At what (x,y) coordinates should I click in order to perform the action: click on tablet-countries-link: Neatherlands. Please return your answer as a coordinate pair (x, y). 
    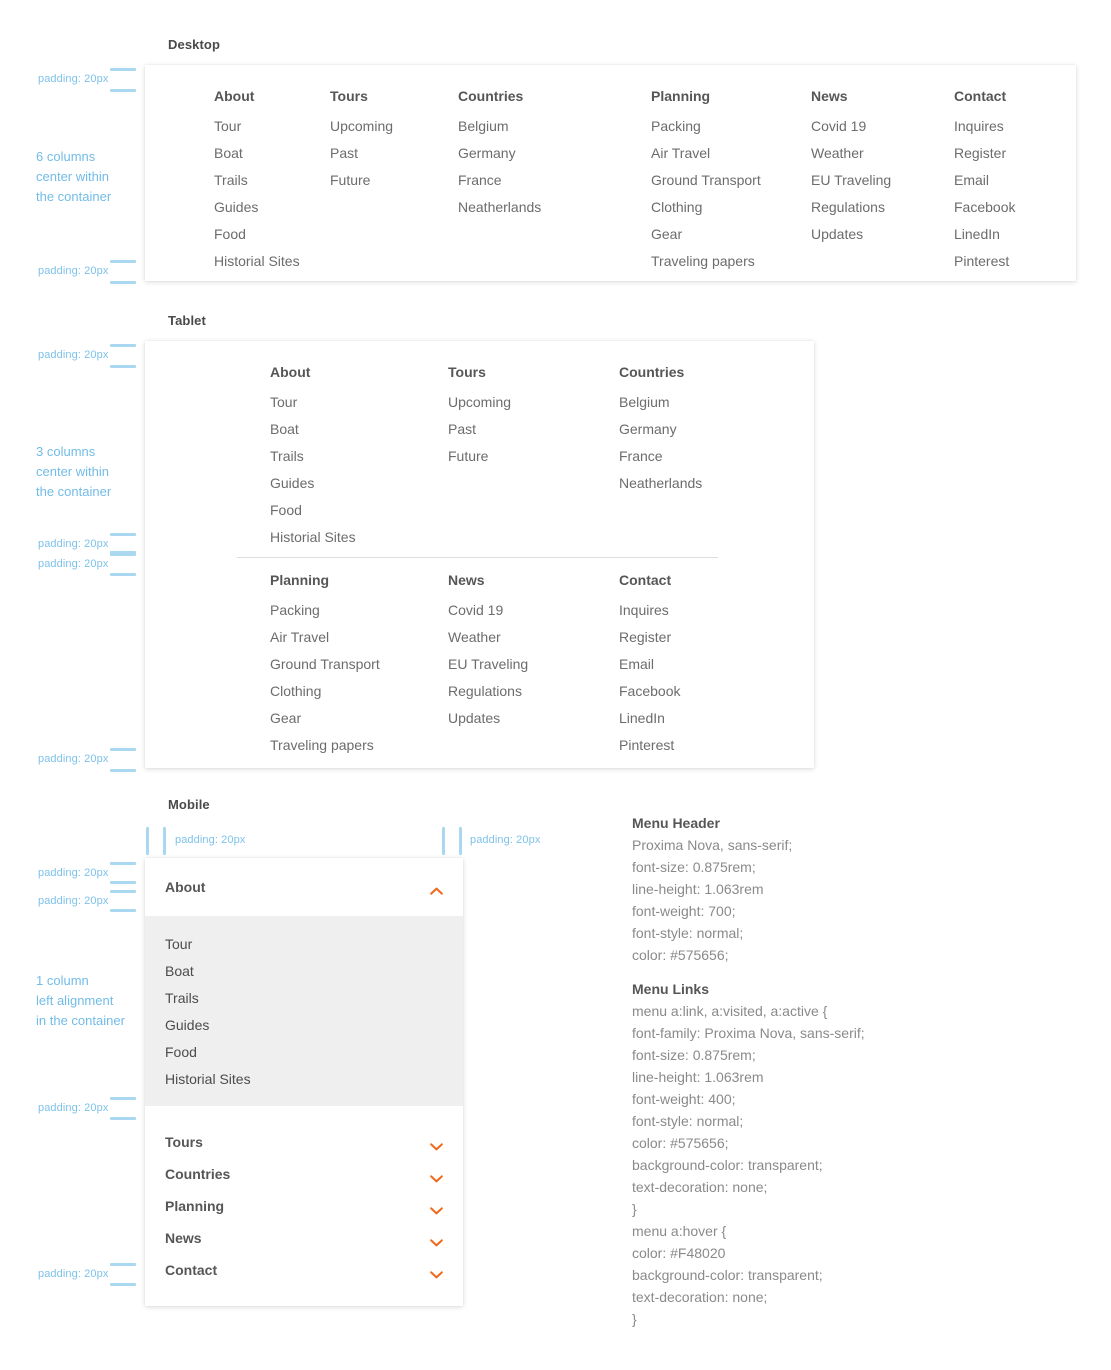
    Looking at the image, I should click on (660, 483).